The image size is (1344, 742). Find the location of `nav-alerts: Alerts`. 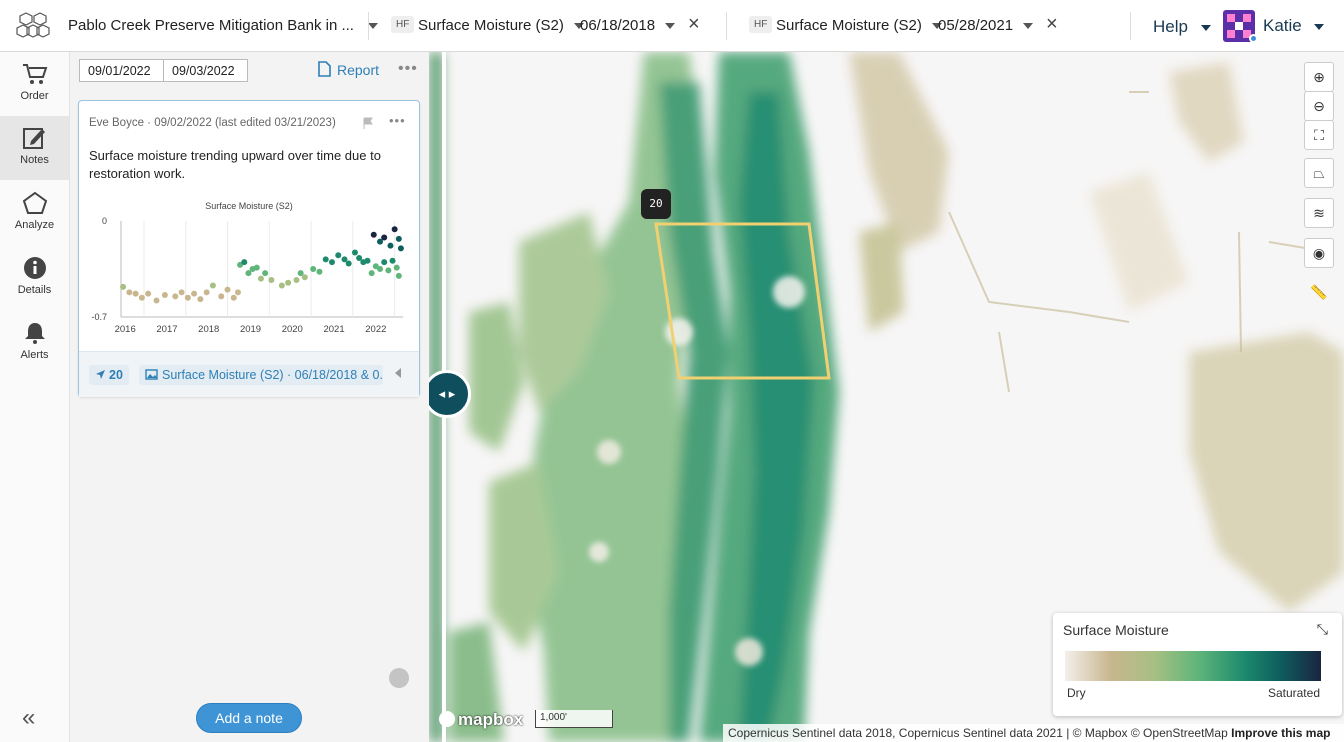

nav-alerts: Alerts is located at coordinates (34, 343).